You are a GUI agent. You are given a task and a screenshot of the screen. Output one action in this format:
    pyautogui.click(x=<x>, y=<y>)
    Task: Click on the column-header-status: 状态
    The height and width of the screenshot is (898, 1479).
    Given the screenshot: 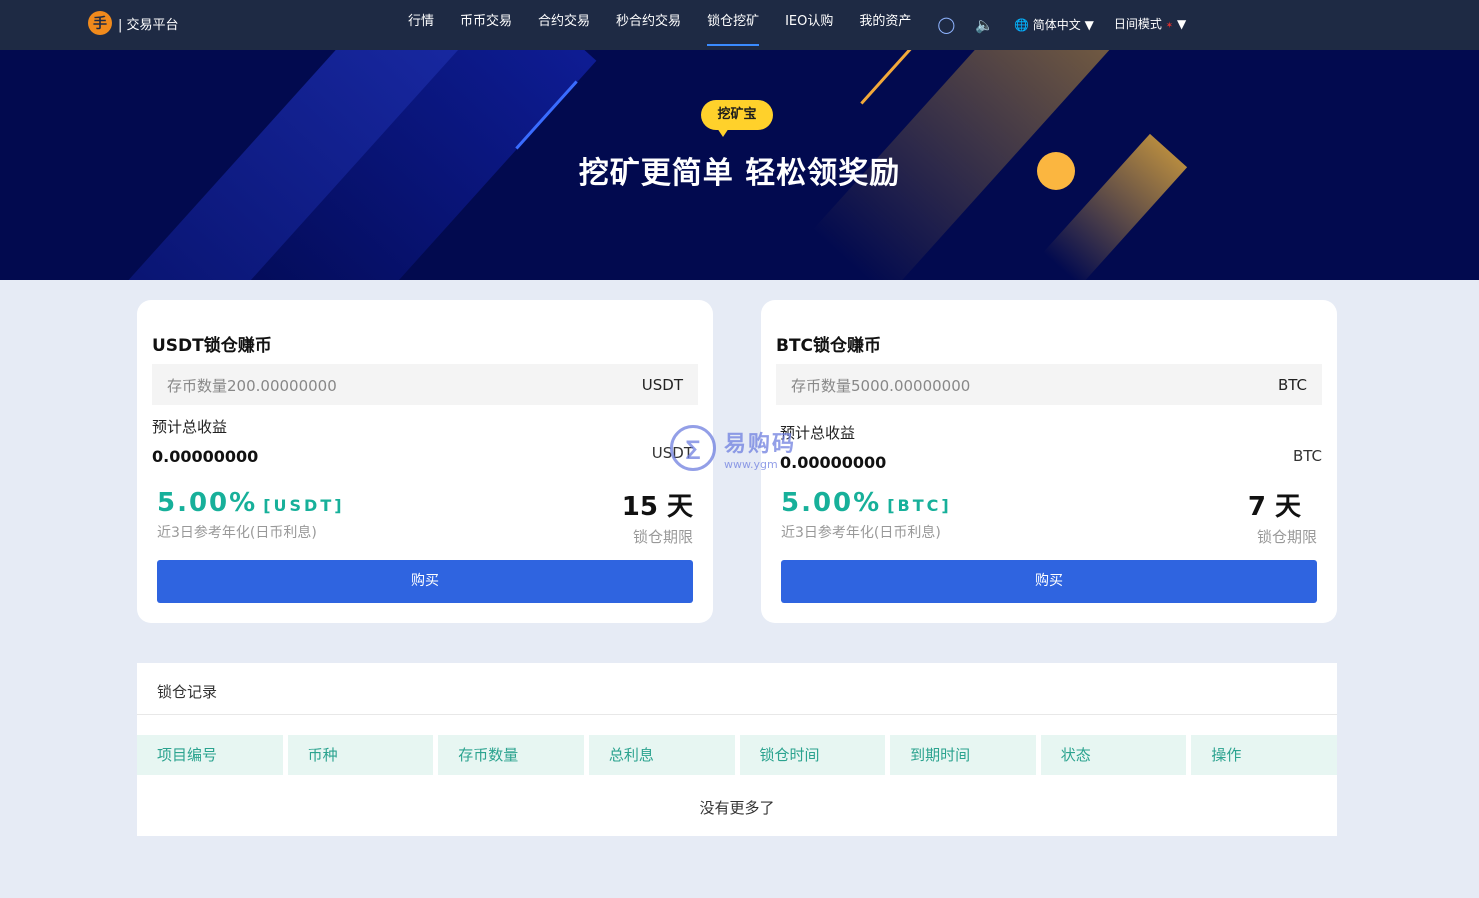 What is the action you would take?
    pyautogui.click(x=1113, y=755)
    